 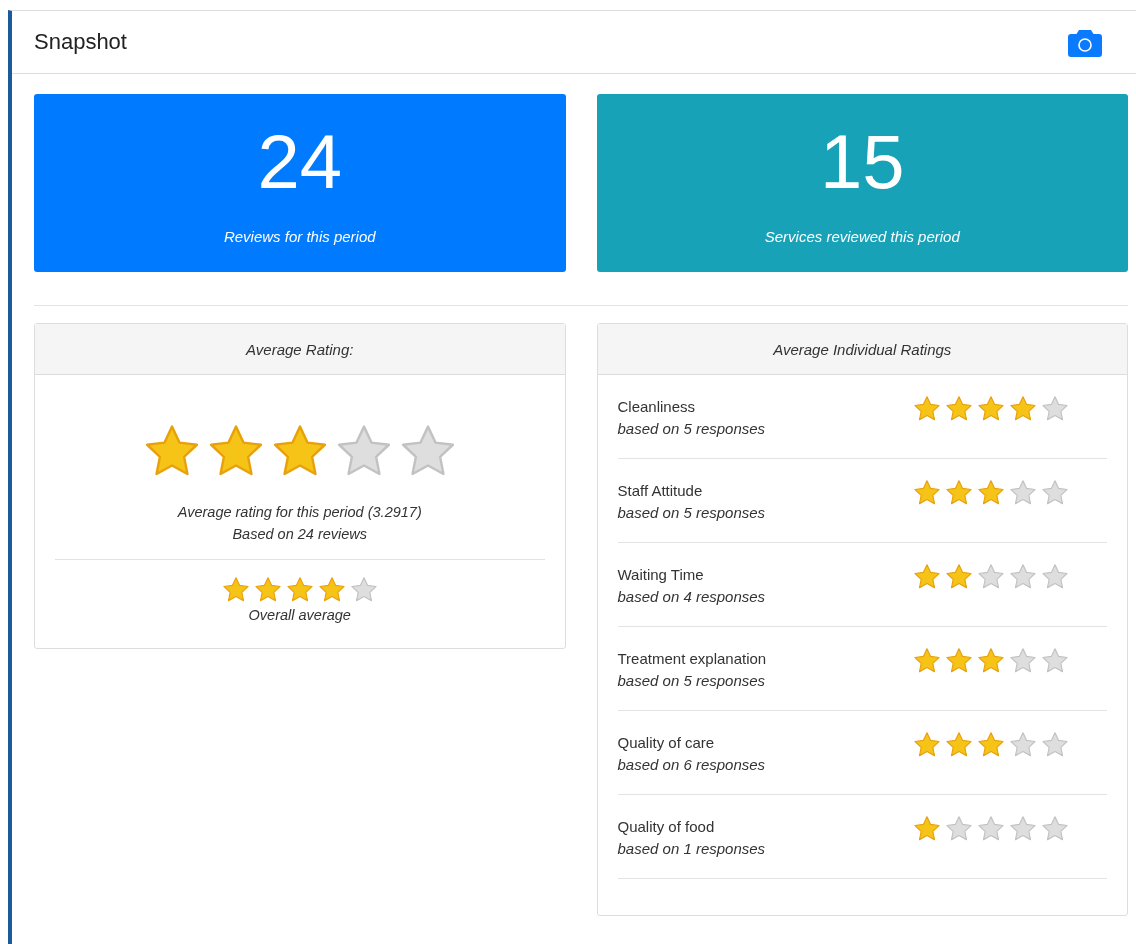 I want to click on response-count: based on 6 responses, so click(x=691, y=765).